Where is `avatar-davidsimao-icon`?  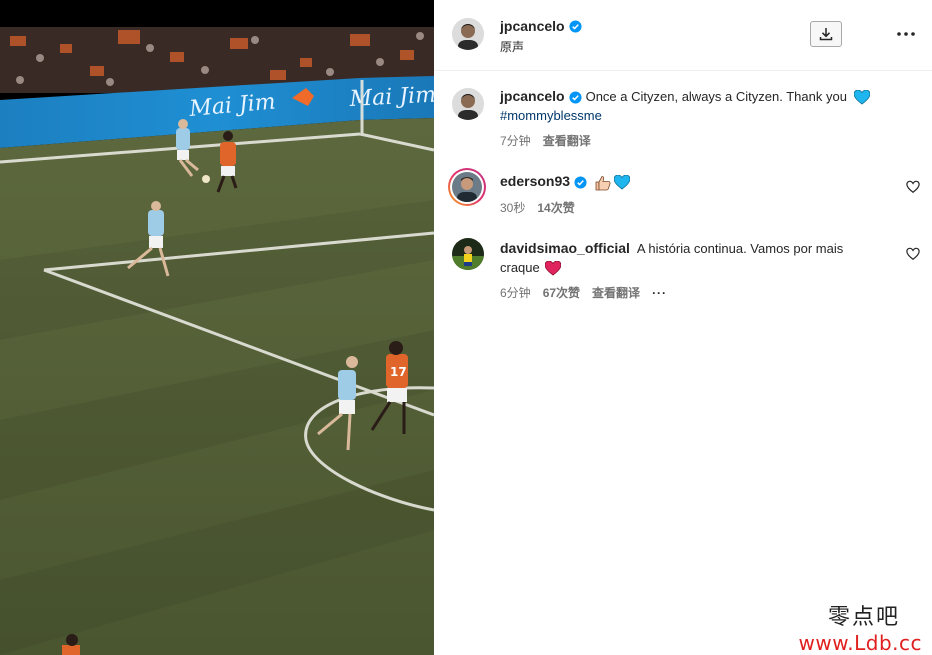 avatar-davidsimao-icon is located at coordinates (468, 254).